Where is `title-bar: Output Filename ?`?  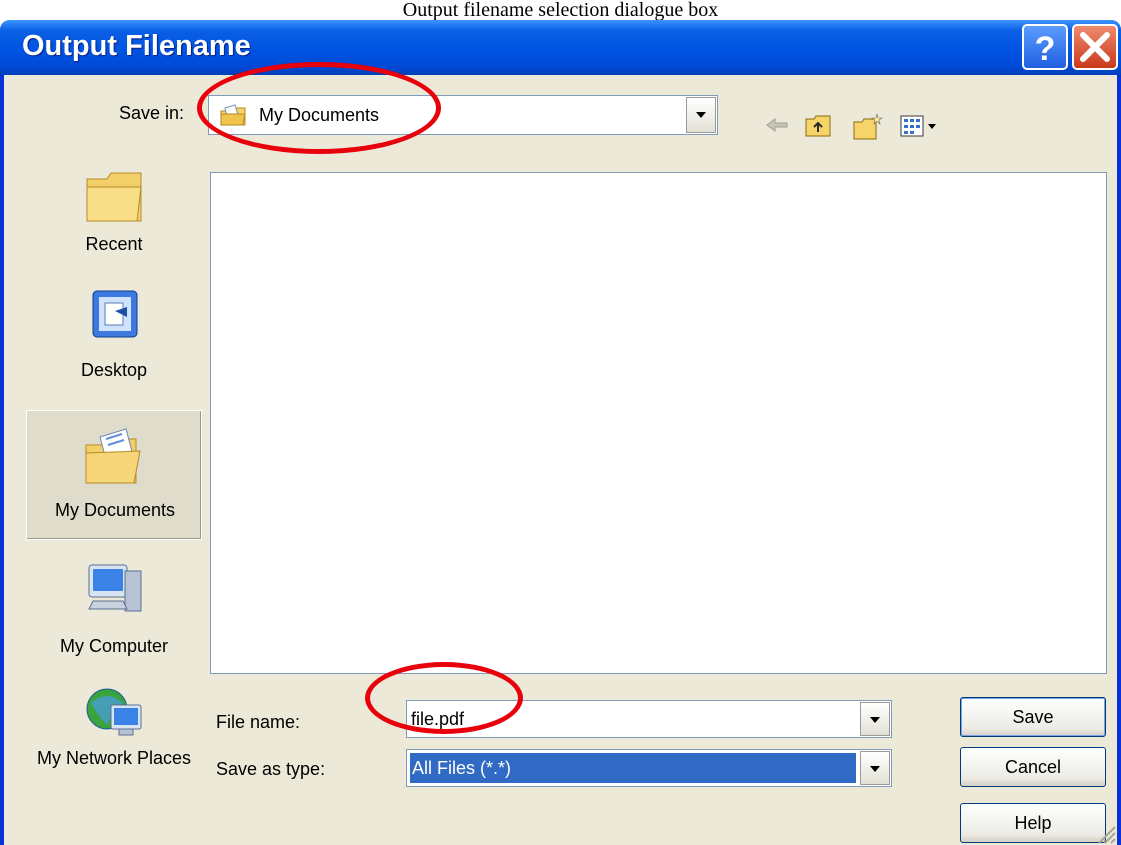
title-bar: Output Filename ? is located at coordinates (560, 47).